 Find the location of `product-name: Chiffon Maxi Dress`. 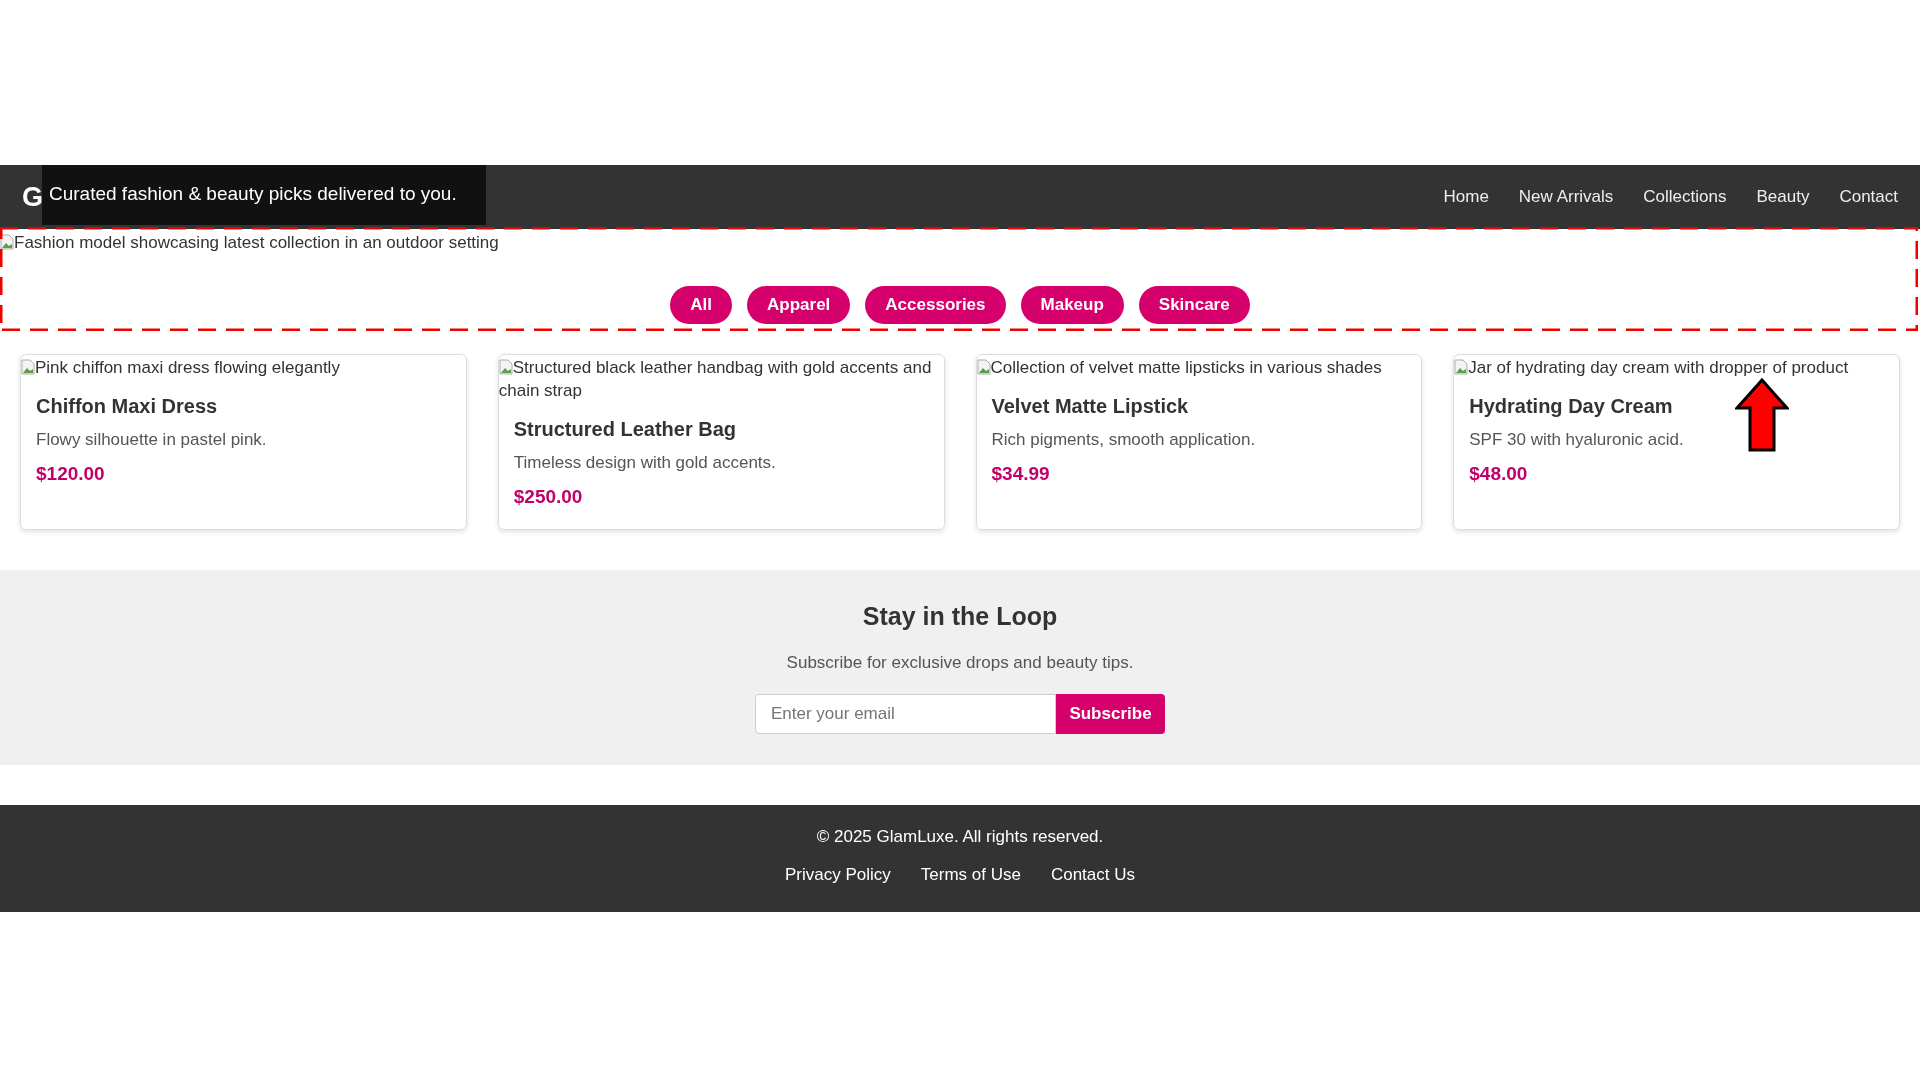

product-name: Chiffon Maxi Dress is located at coordinates (127, 406).